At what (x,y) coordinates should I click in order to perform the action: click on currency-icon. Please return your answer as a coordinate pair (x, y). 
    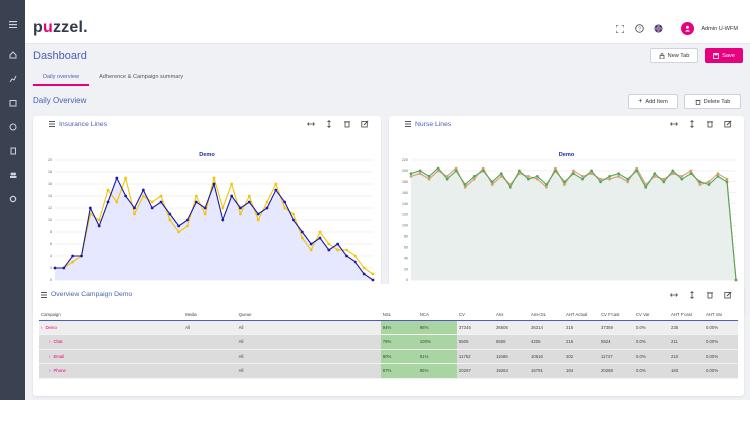
    Looking at the image, I should click on (12, 126).